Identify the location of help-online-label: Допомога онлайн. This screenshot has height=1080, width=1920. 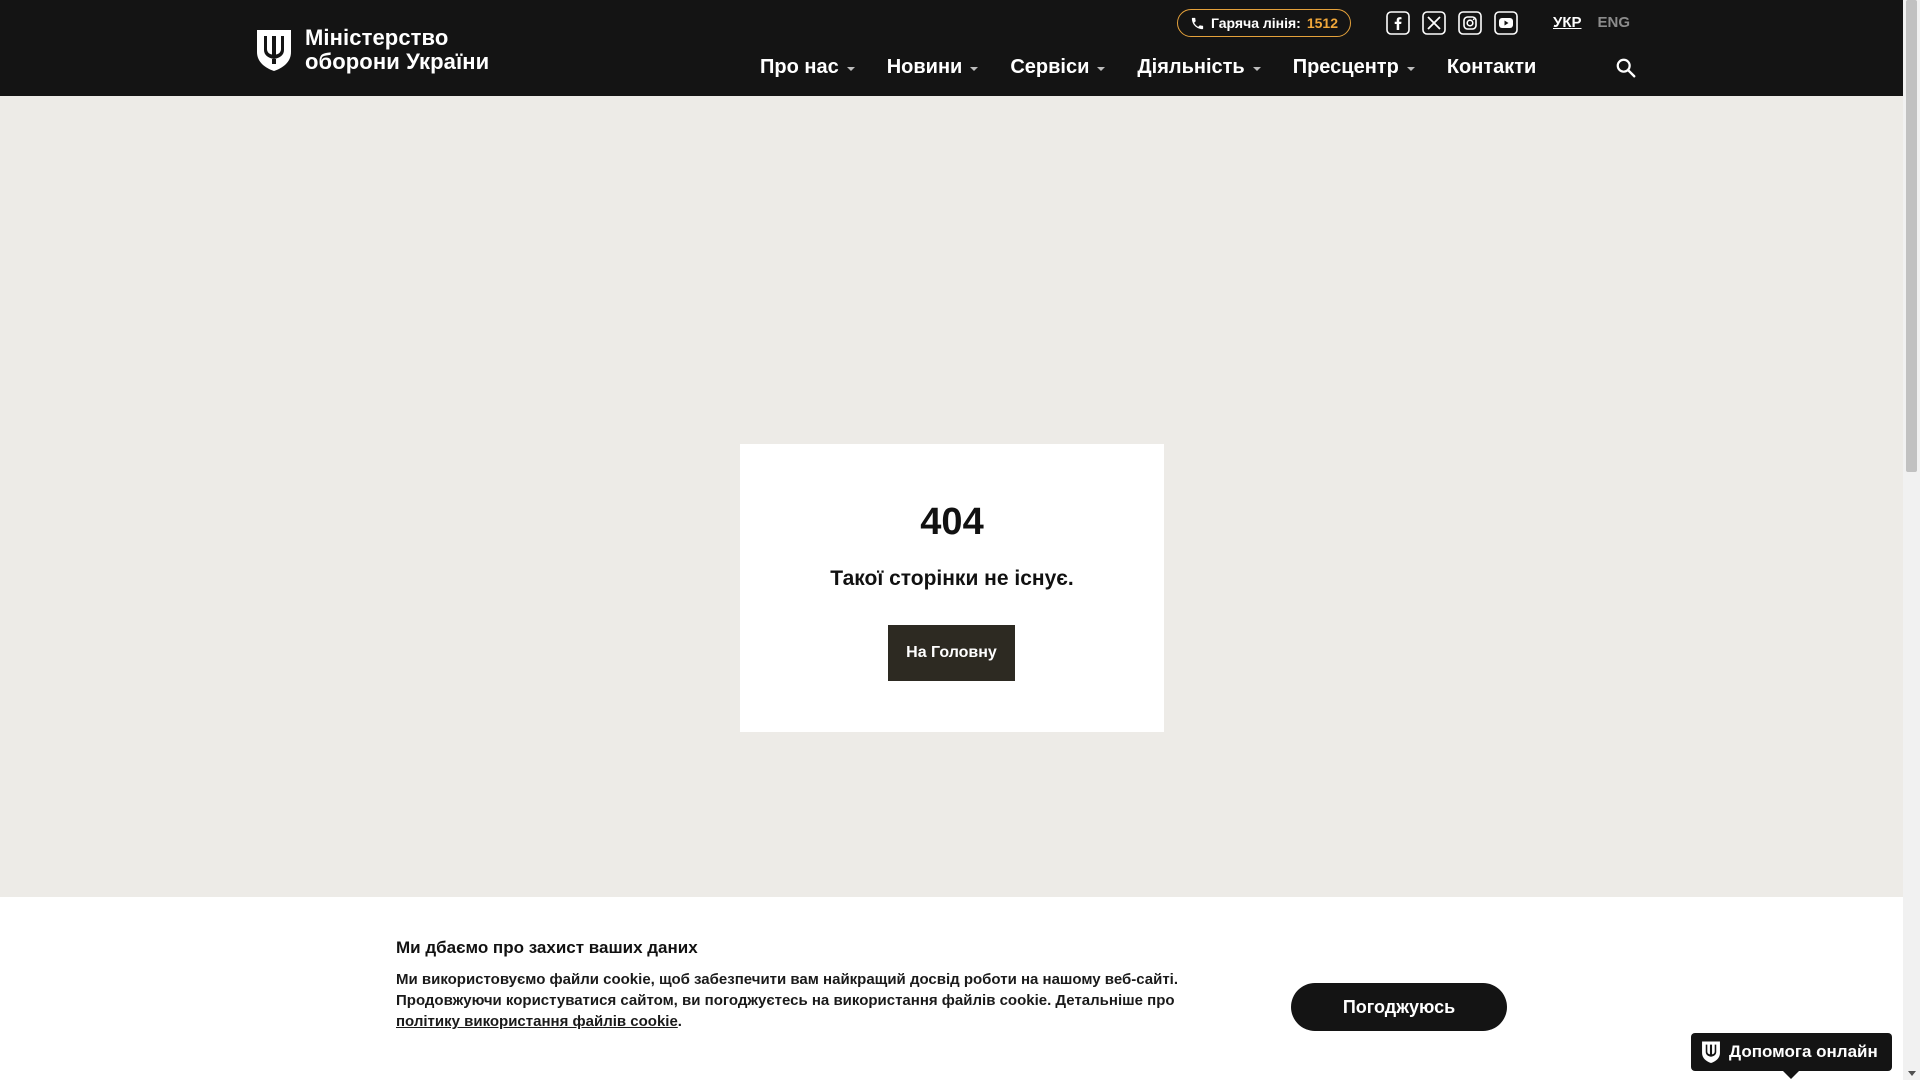
(1803, 1051).